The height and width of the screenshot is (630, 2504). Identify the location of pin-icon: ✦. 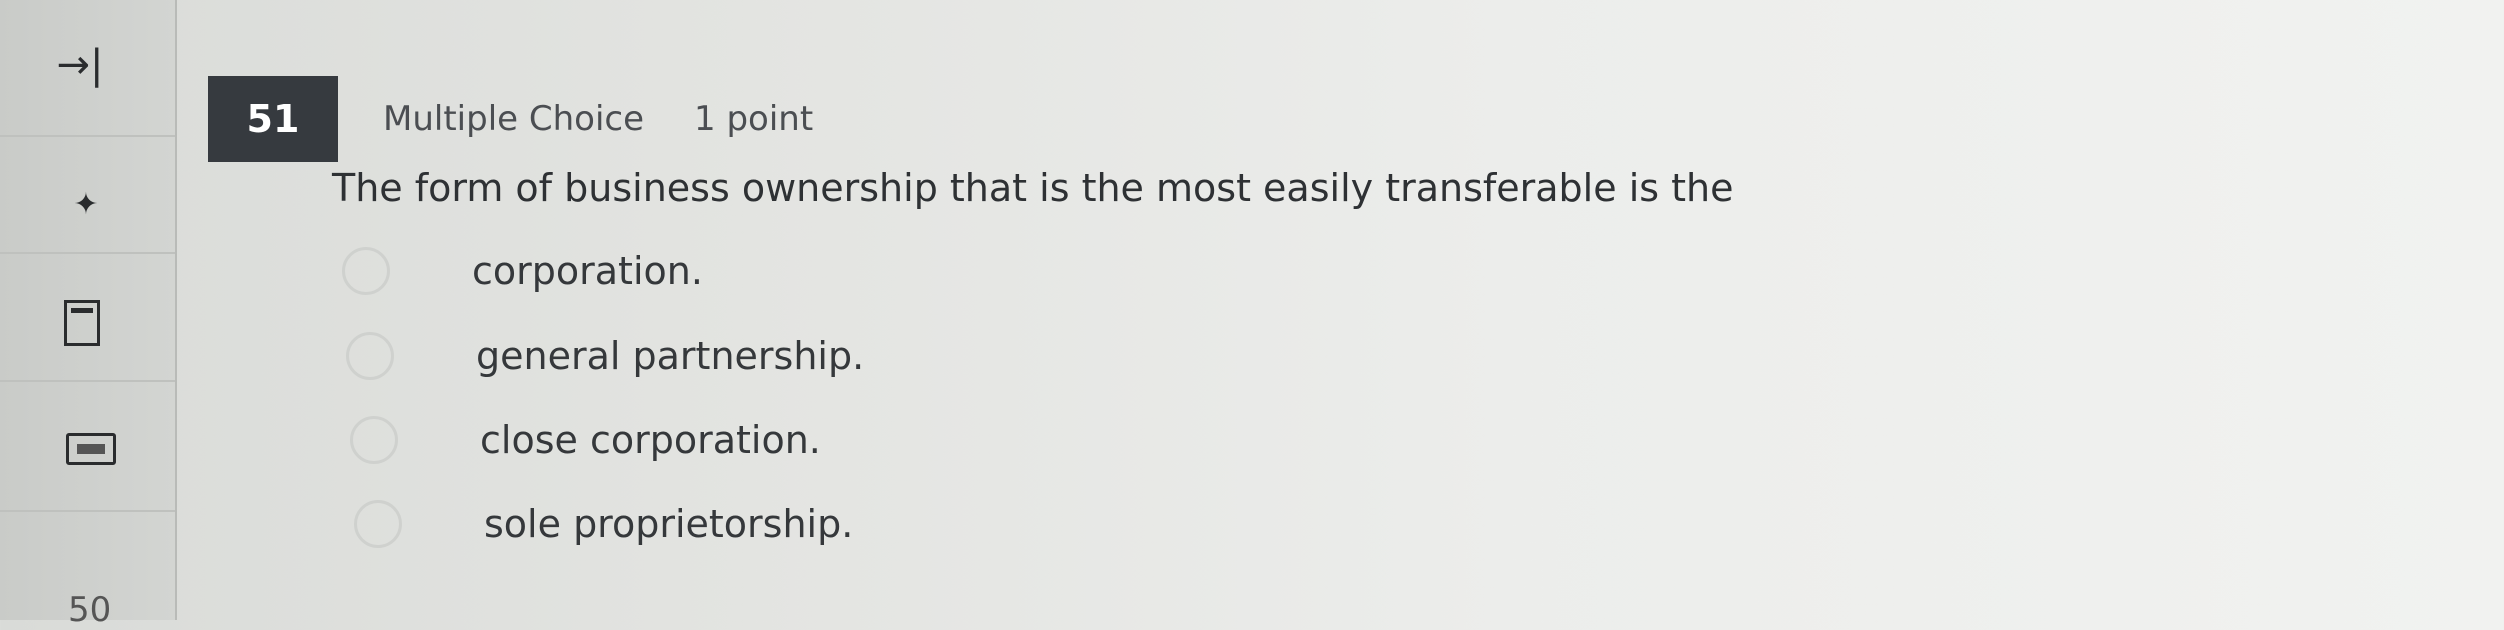
(86, 204).